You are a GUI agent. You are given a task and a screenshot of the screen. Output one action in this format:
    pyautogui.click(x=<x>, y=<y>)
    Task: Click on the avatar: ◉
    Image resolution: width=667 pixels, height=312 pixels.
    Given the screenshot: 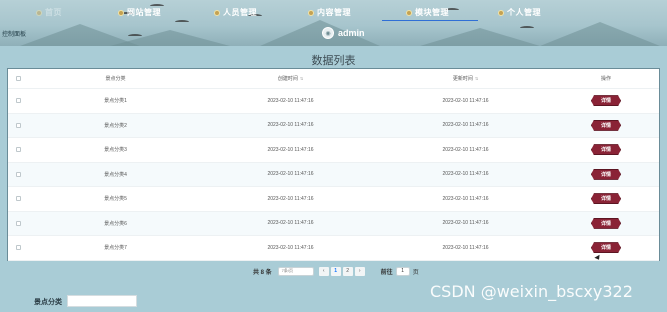 What is the action you would take?
    pyautogui.click(x=328, y=33)
    